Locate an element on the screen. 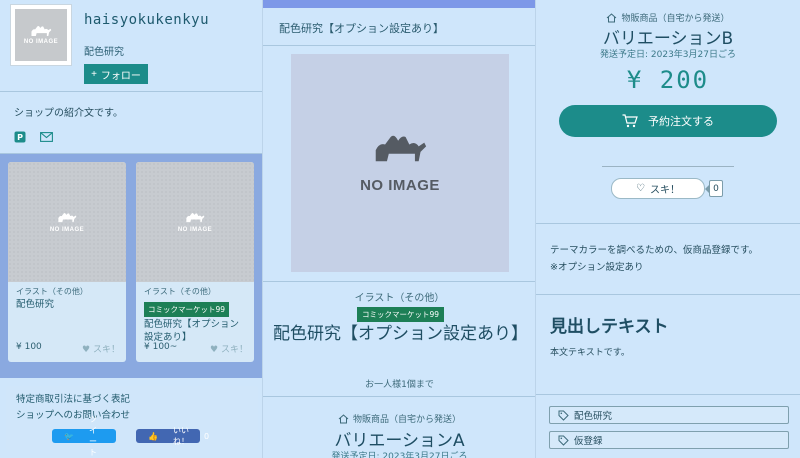 Image resolution: width=800 pixels, height=458 pixels. shop-avatar: NO IMAGE is located at coordinates (41, 35).